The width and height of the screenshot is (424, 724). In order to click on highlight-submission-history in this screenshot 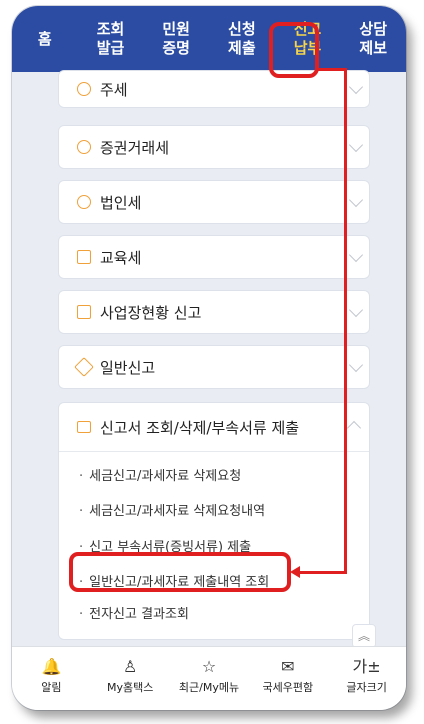, I will do `click(180, 572)`.